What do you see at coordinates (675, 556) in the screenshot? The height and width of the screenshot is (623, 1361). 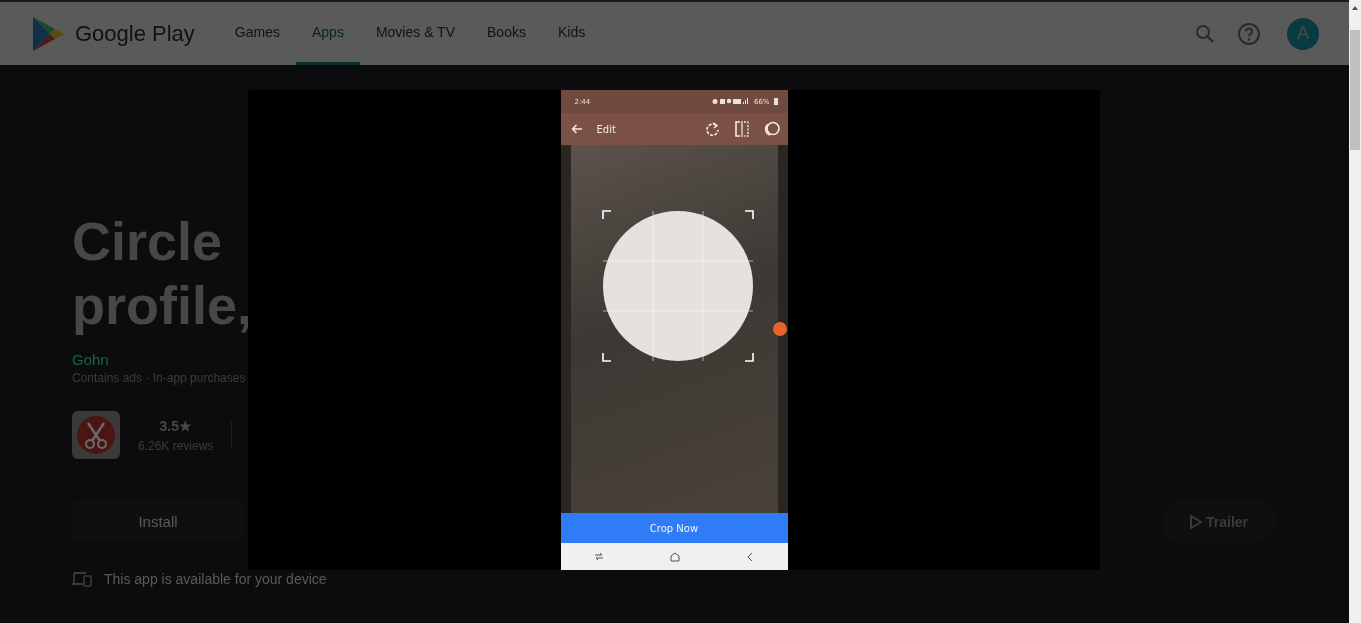 I see `home-icon` at bounding box center [675, 556].